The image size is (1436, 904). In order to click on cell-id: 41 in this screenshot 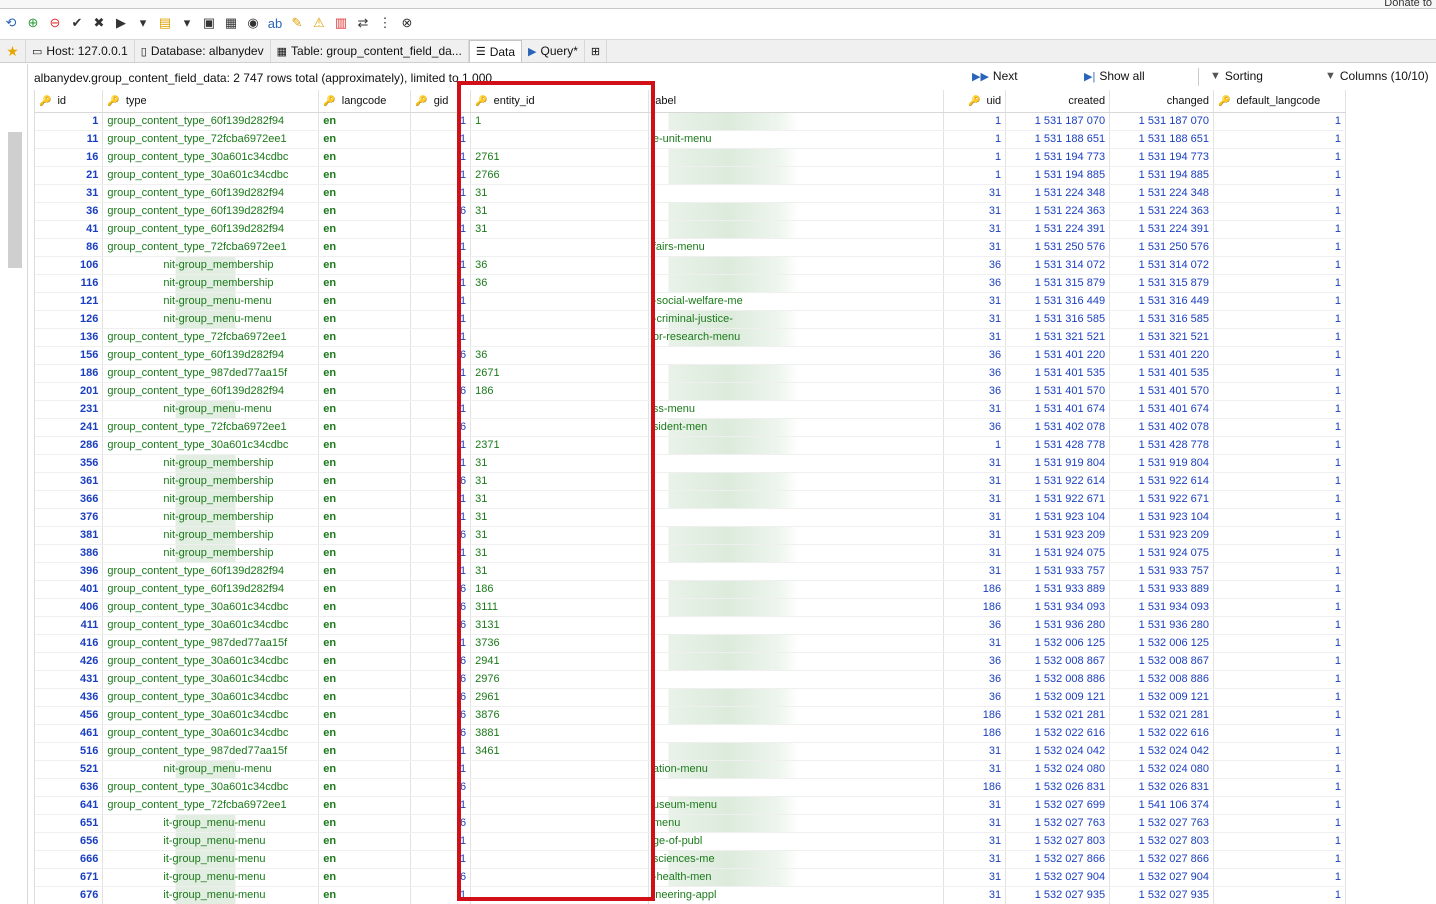, I will do `click(69, 229)`.